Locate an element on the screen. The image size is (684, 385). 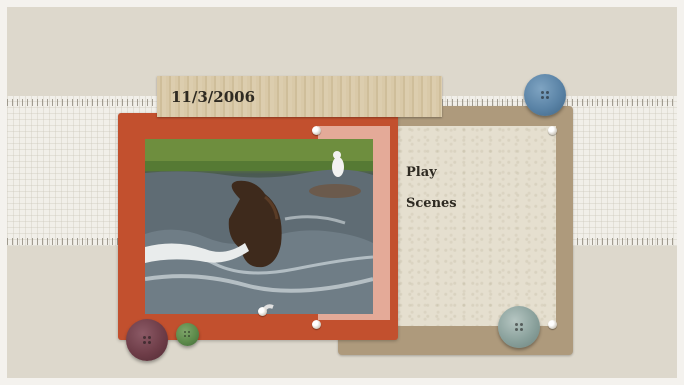
teal-sewing-button-icon is located at coordinates (519, 327).